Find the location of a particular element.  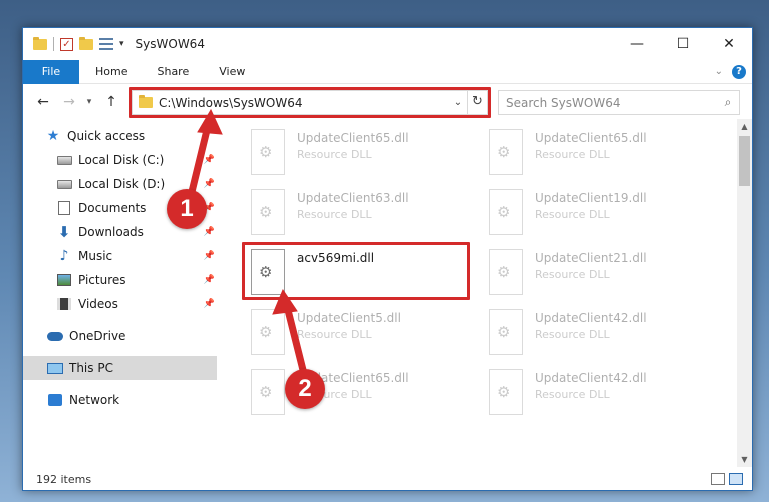

file-name: UpdateClient5.dll is located at coordinates (349, 318).